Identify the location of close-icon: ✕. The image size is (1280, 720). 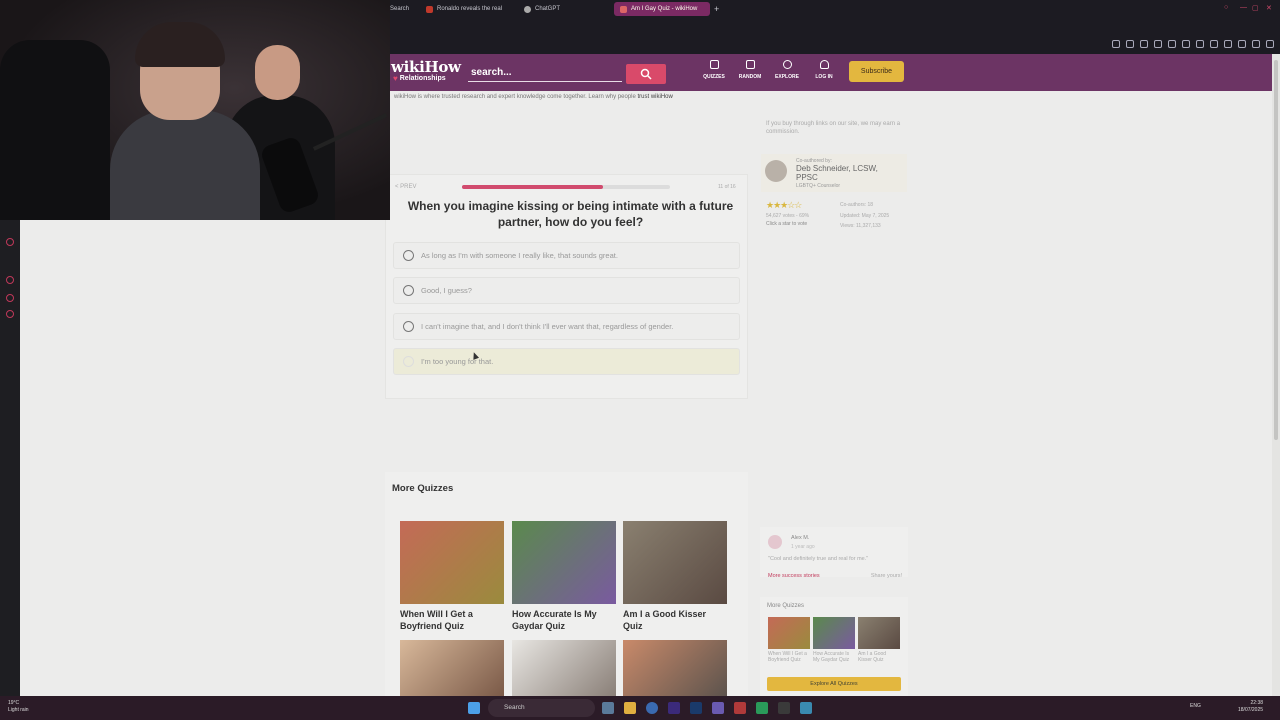
(1269, 8).